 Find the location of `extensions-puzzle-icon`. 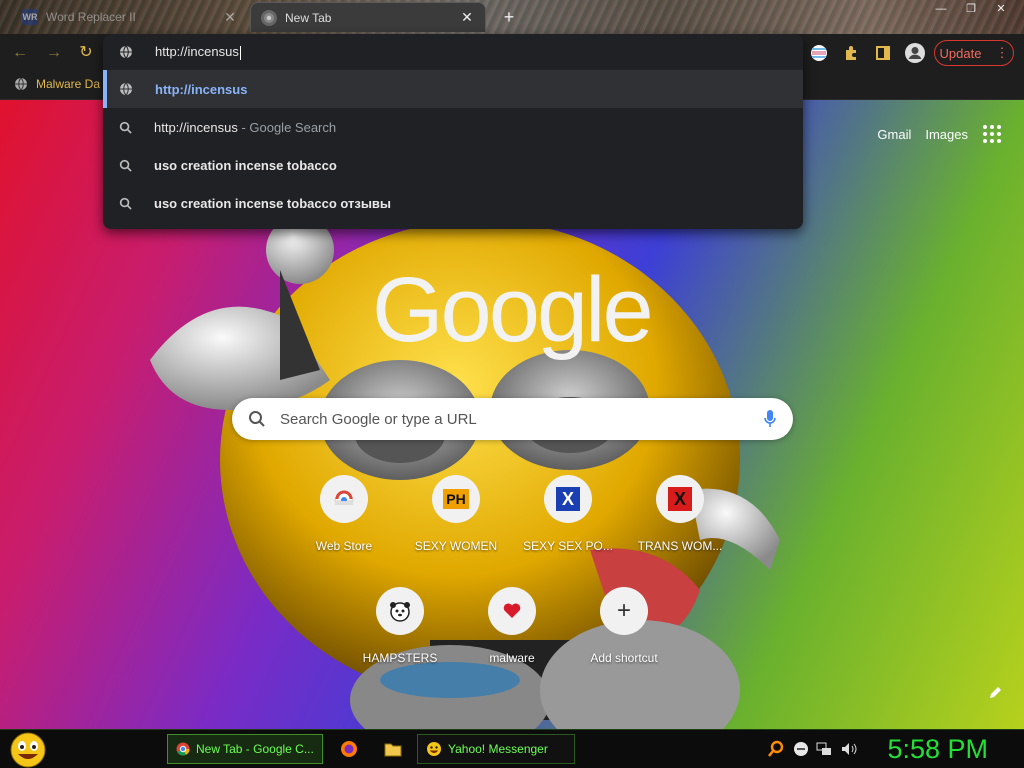

extensions-puzzle-icon is located at coordinates (851, 53).